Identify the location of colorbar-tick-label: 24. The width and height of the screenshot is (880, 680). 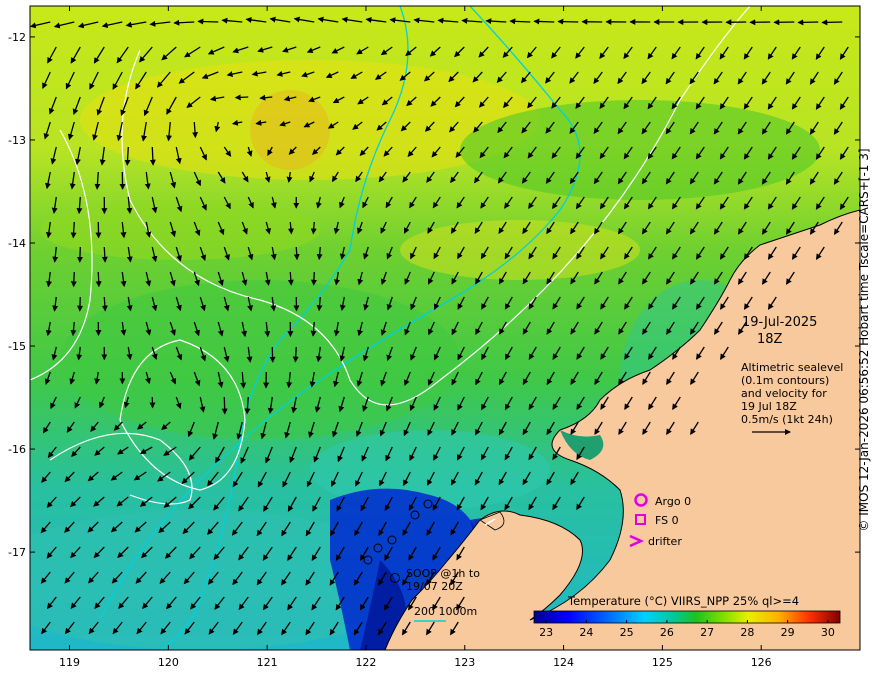
(586, 632).